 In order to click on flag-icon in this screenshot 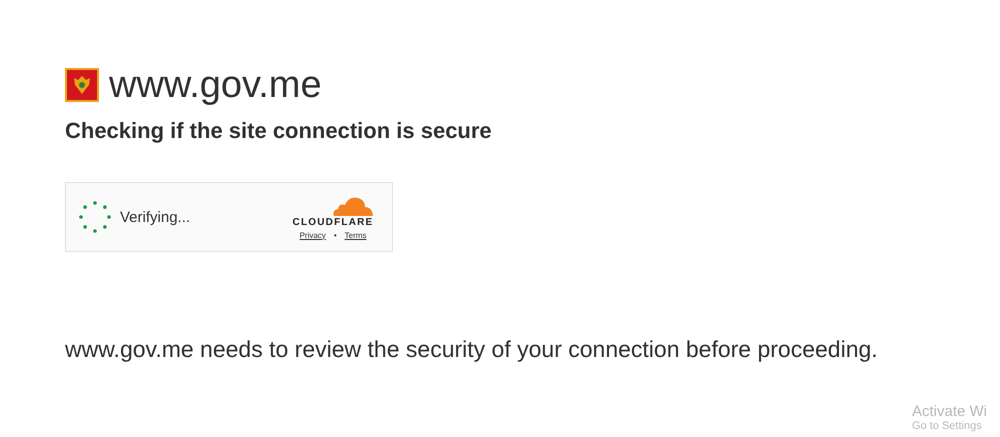, I will do `click(82, 85)`.